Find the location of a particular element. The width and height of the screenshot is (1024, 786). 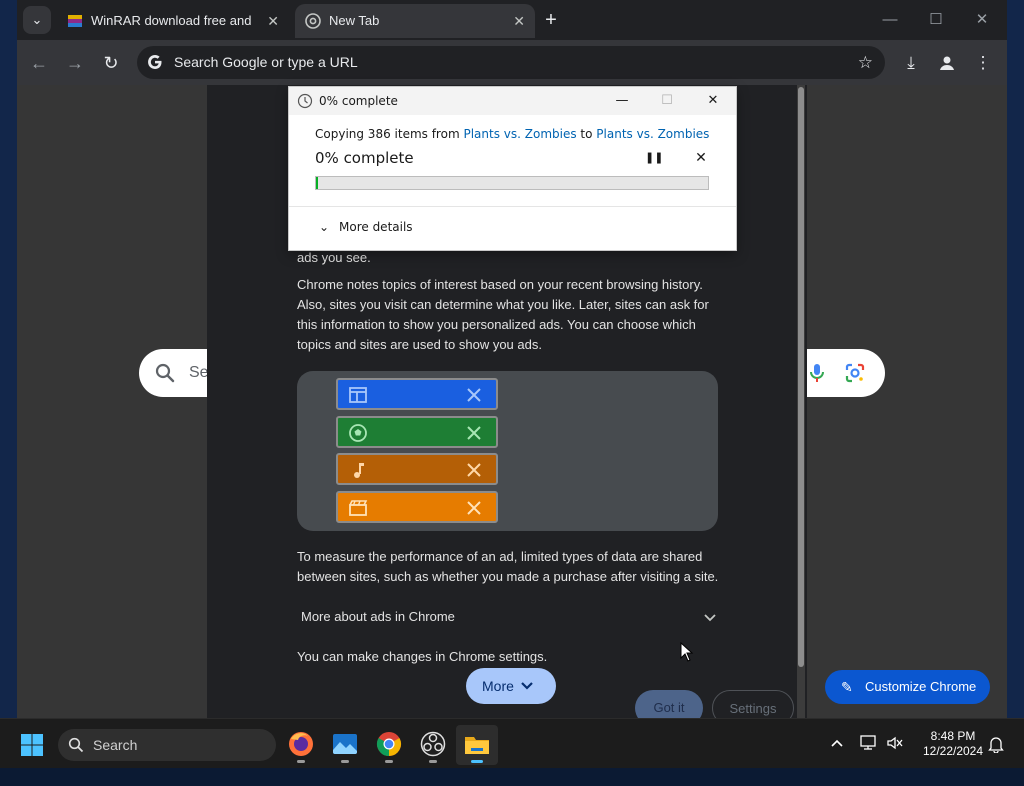

taskbar-file-explorer is located at coordinates (477, 745).